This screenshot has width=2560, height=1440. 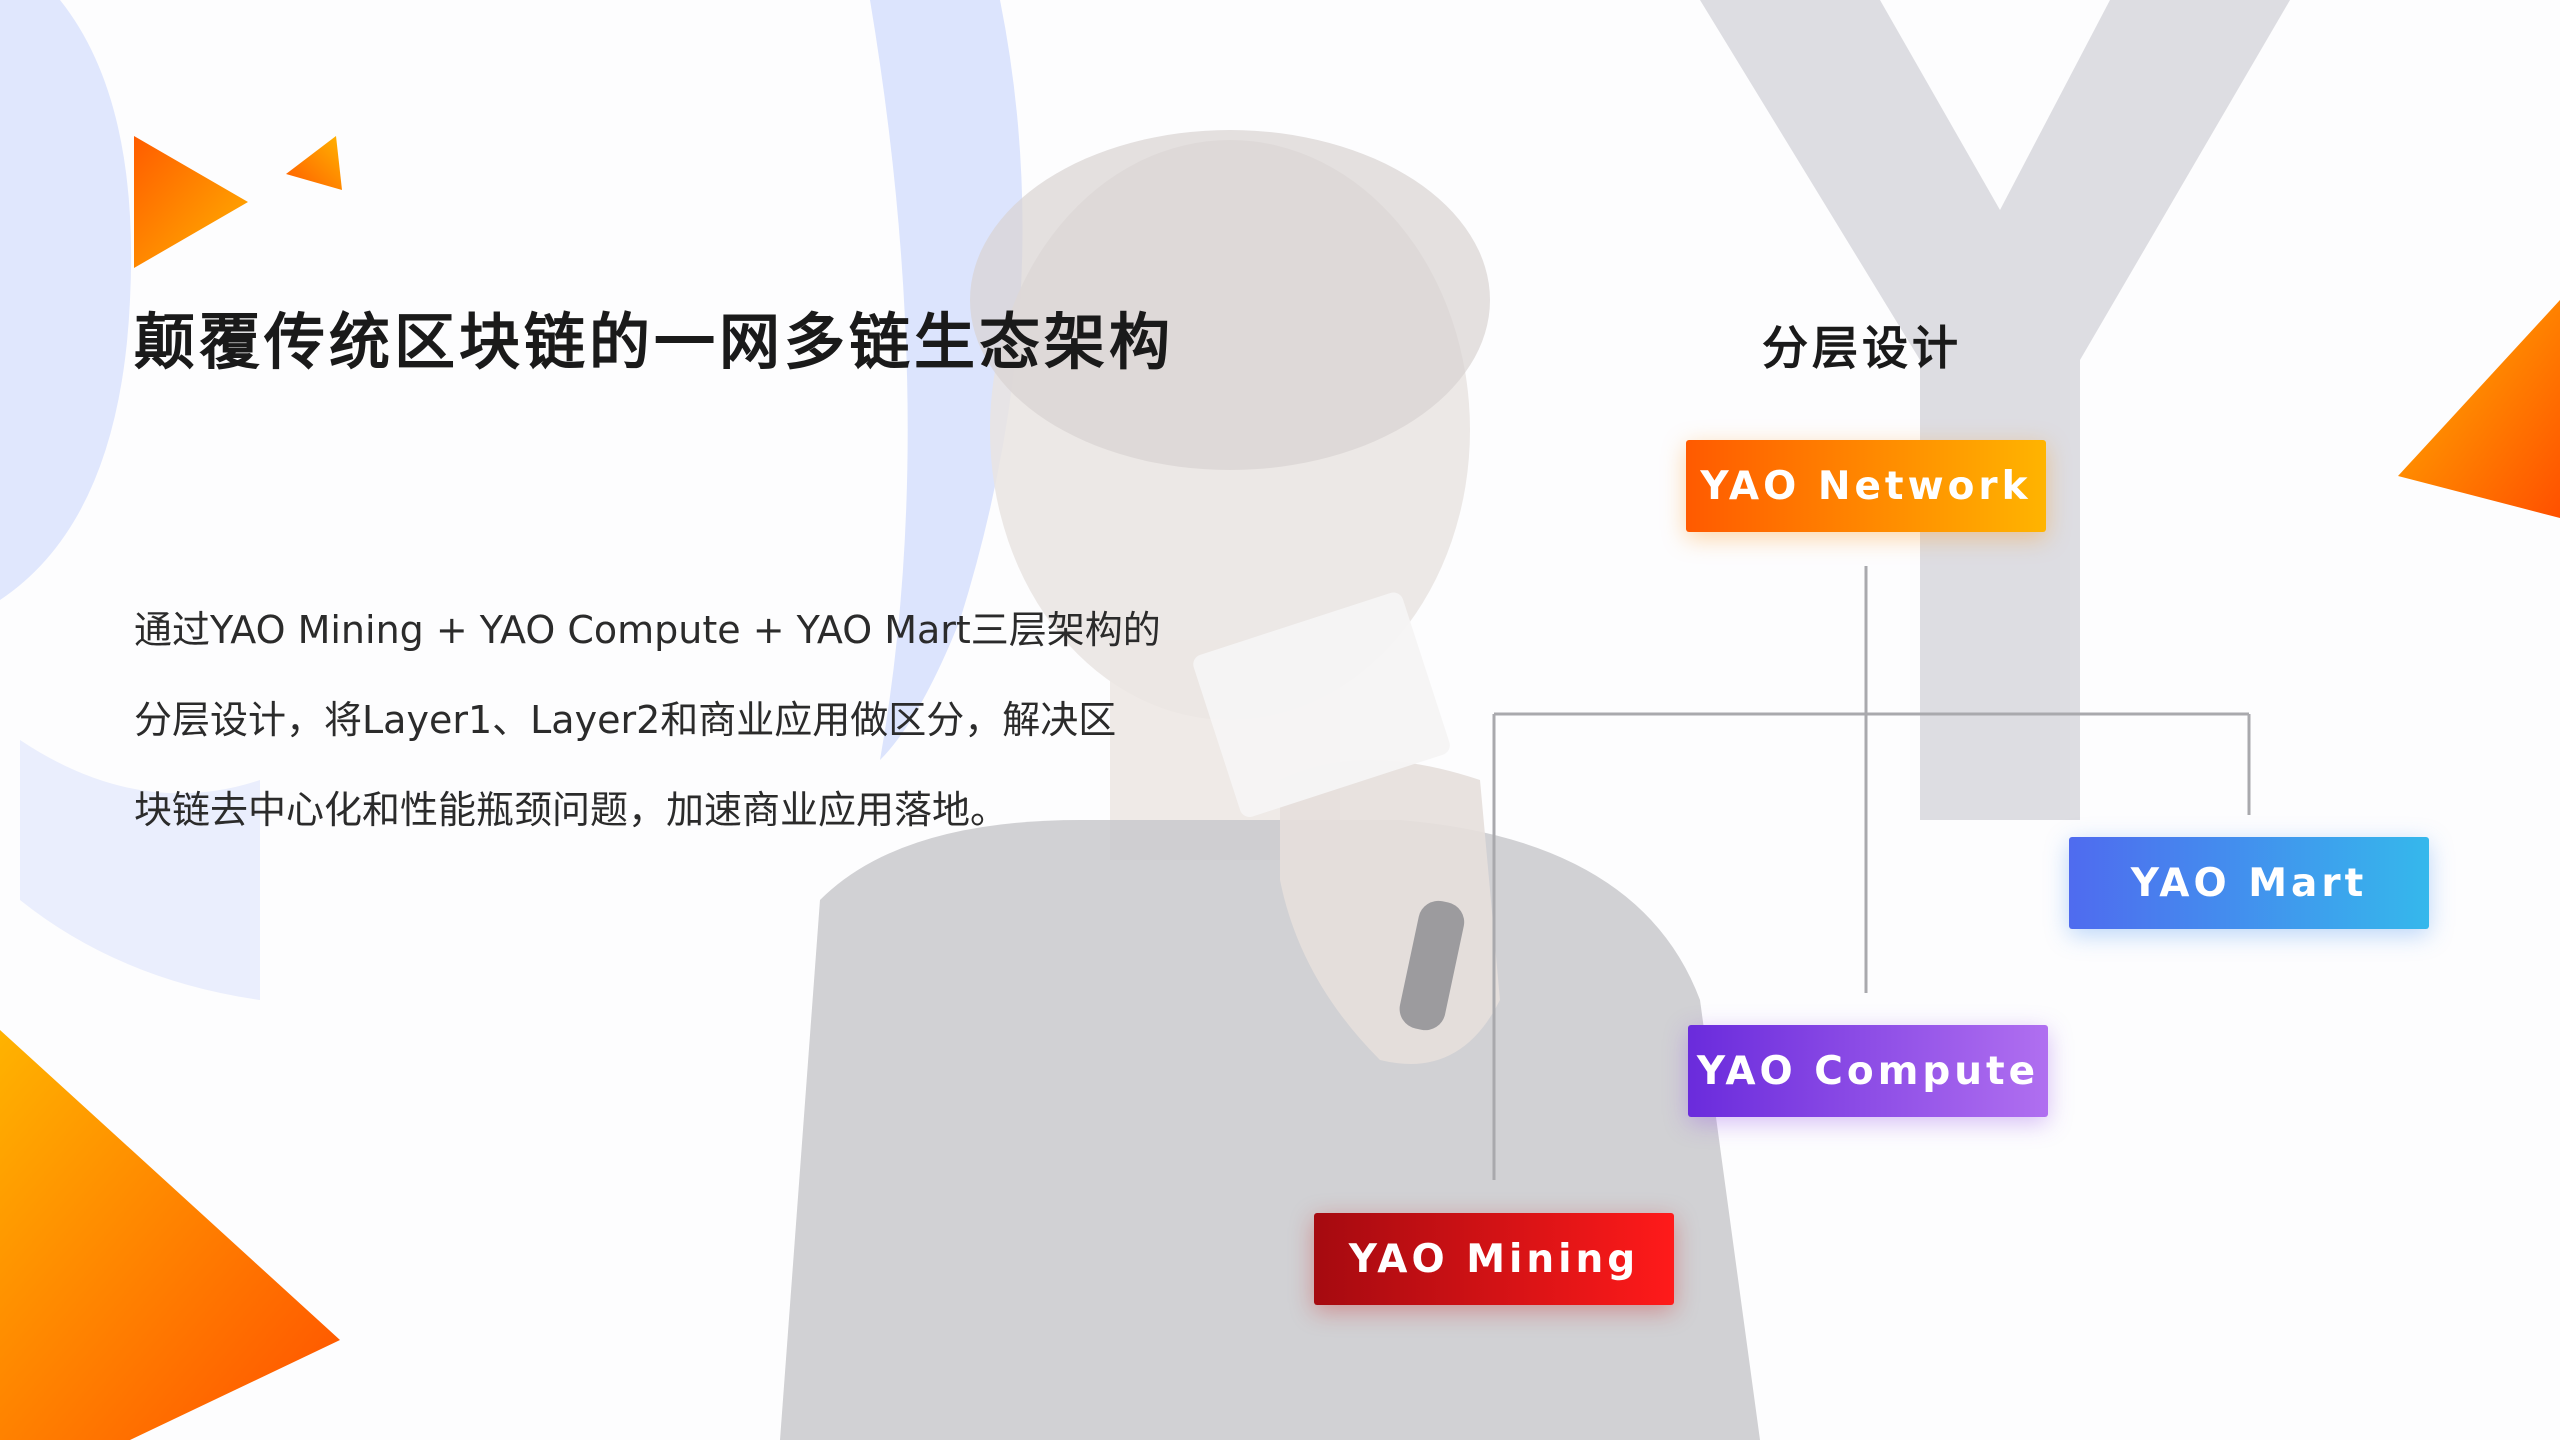 I want to click on description-line: 分层设计，将Layer1、Layer2和商业应用做区分，解决区, so click(x=625, y=720).